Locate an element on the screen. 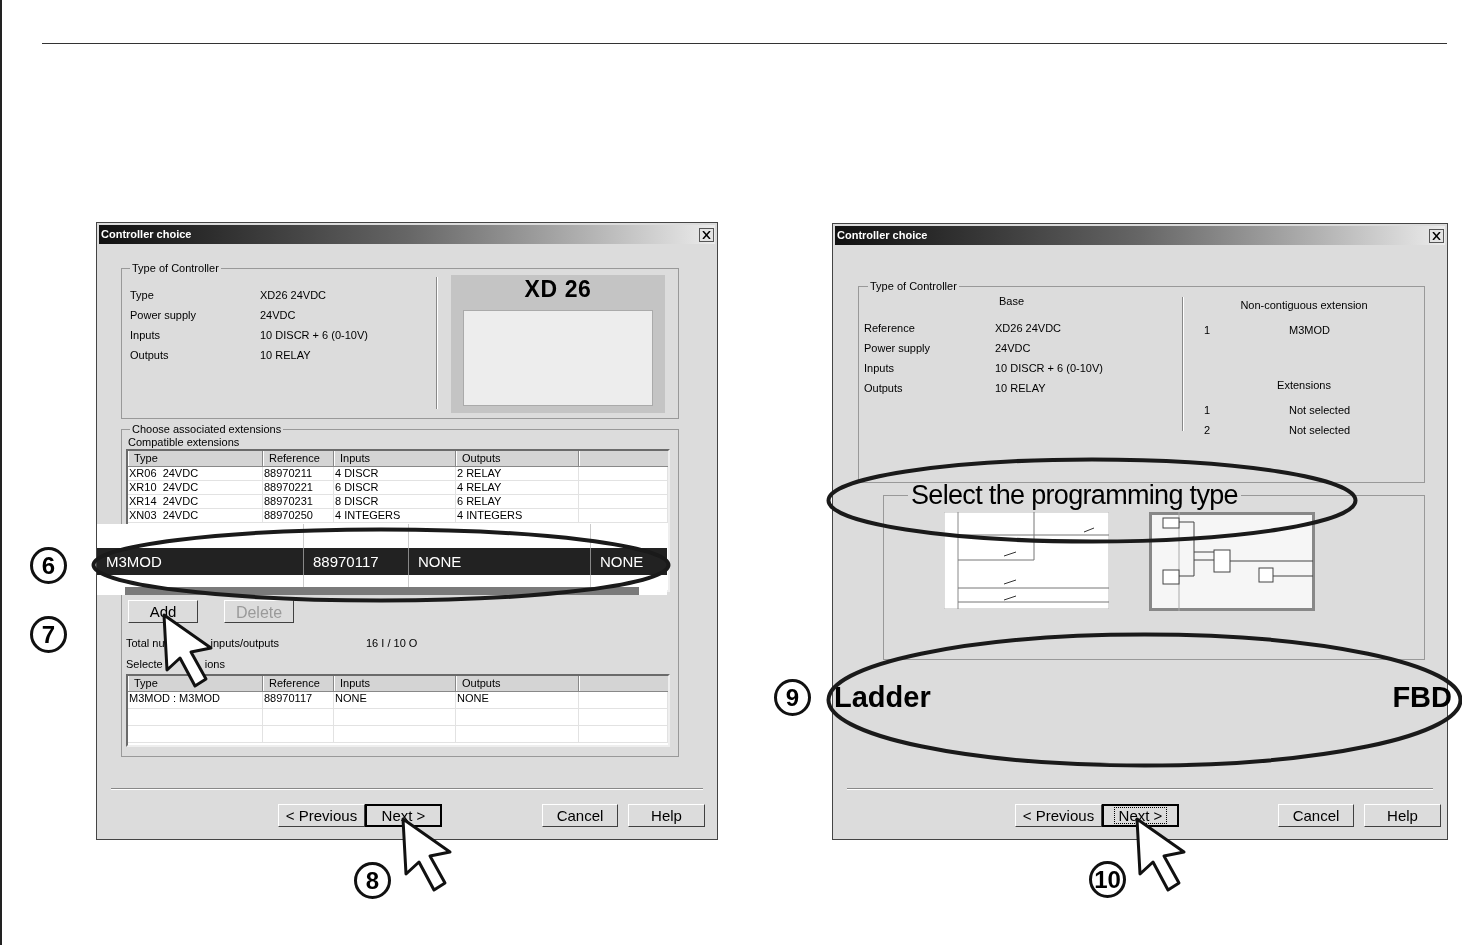  table-cell: XR06 24VDC is located at coordinates (195, 473).